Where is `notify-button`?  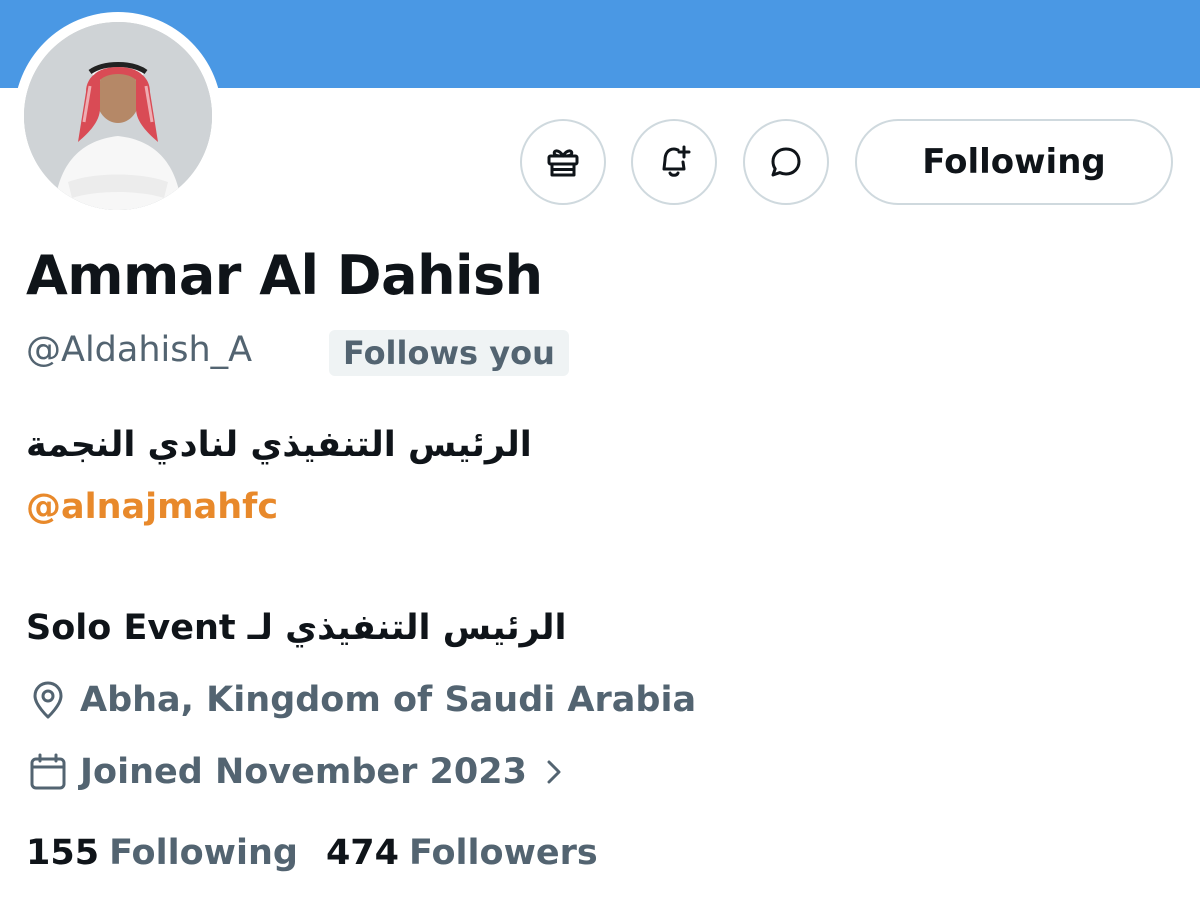
notify-button is located at coordinates (674, 162).